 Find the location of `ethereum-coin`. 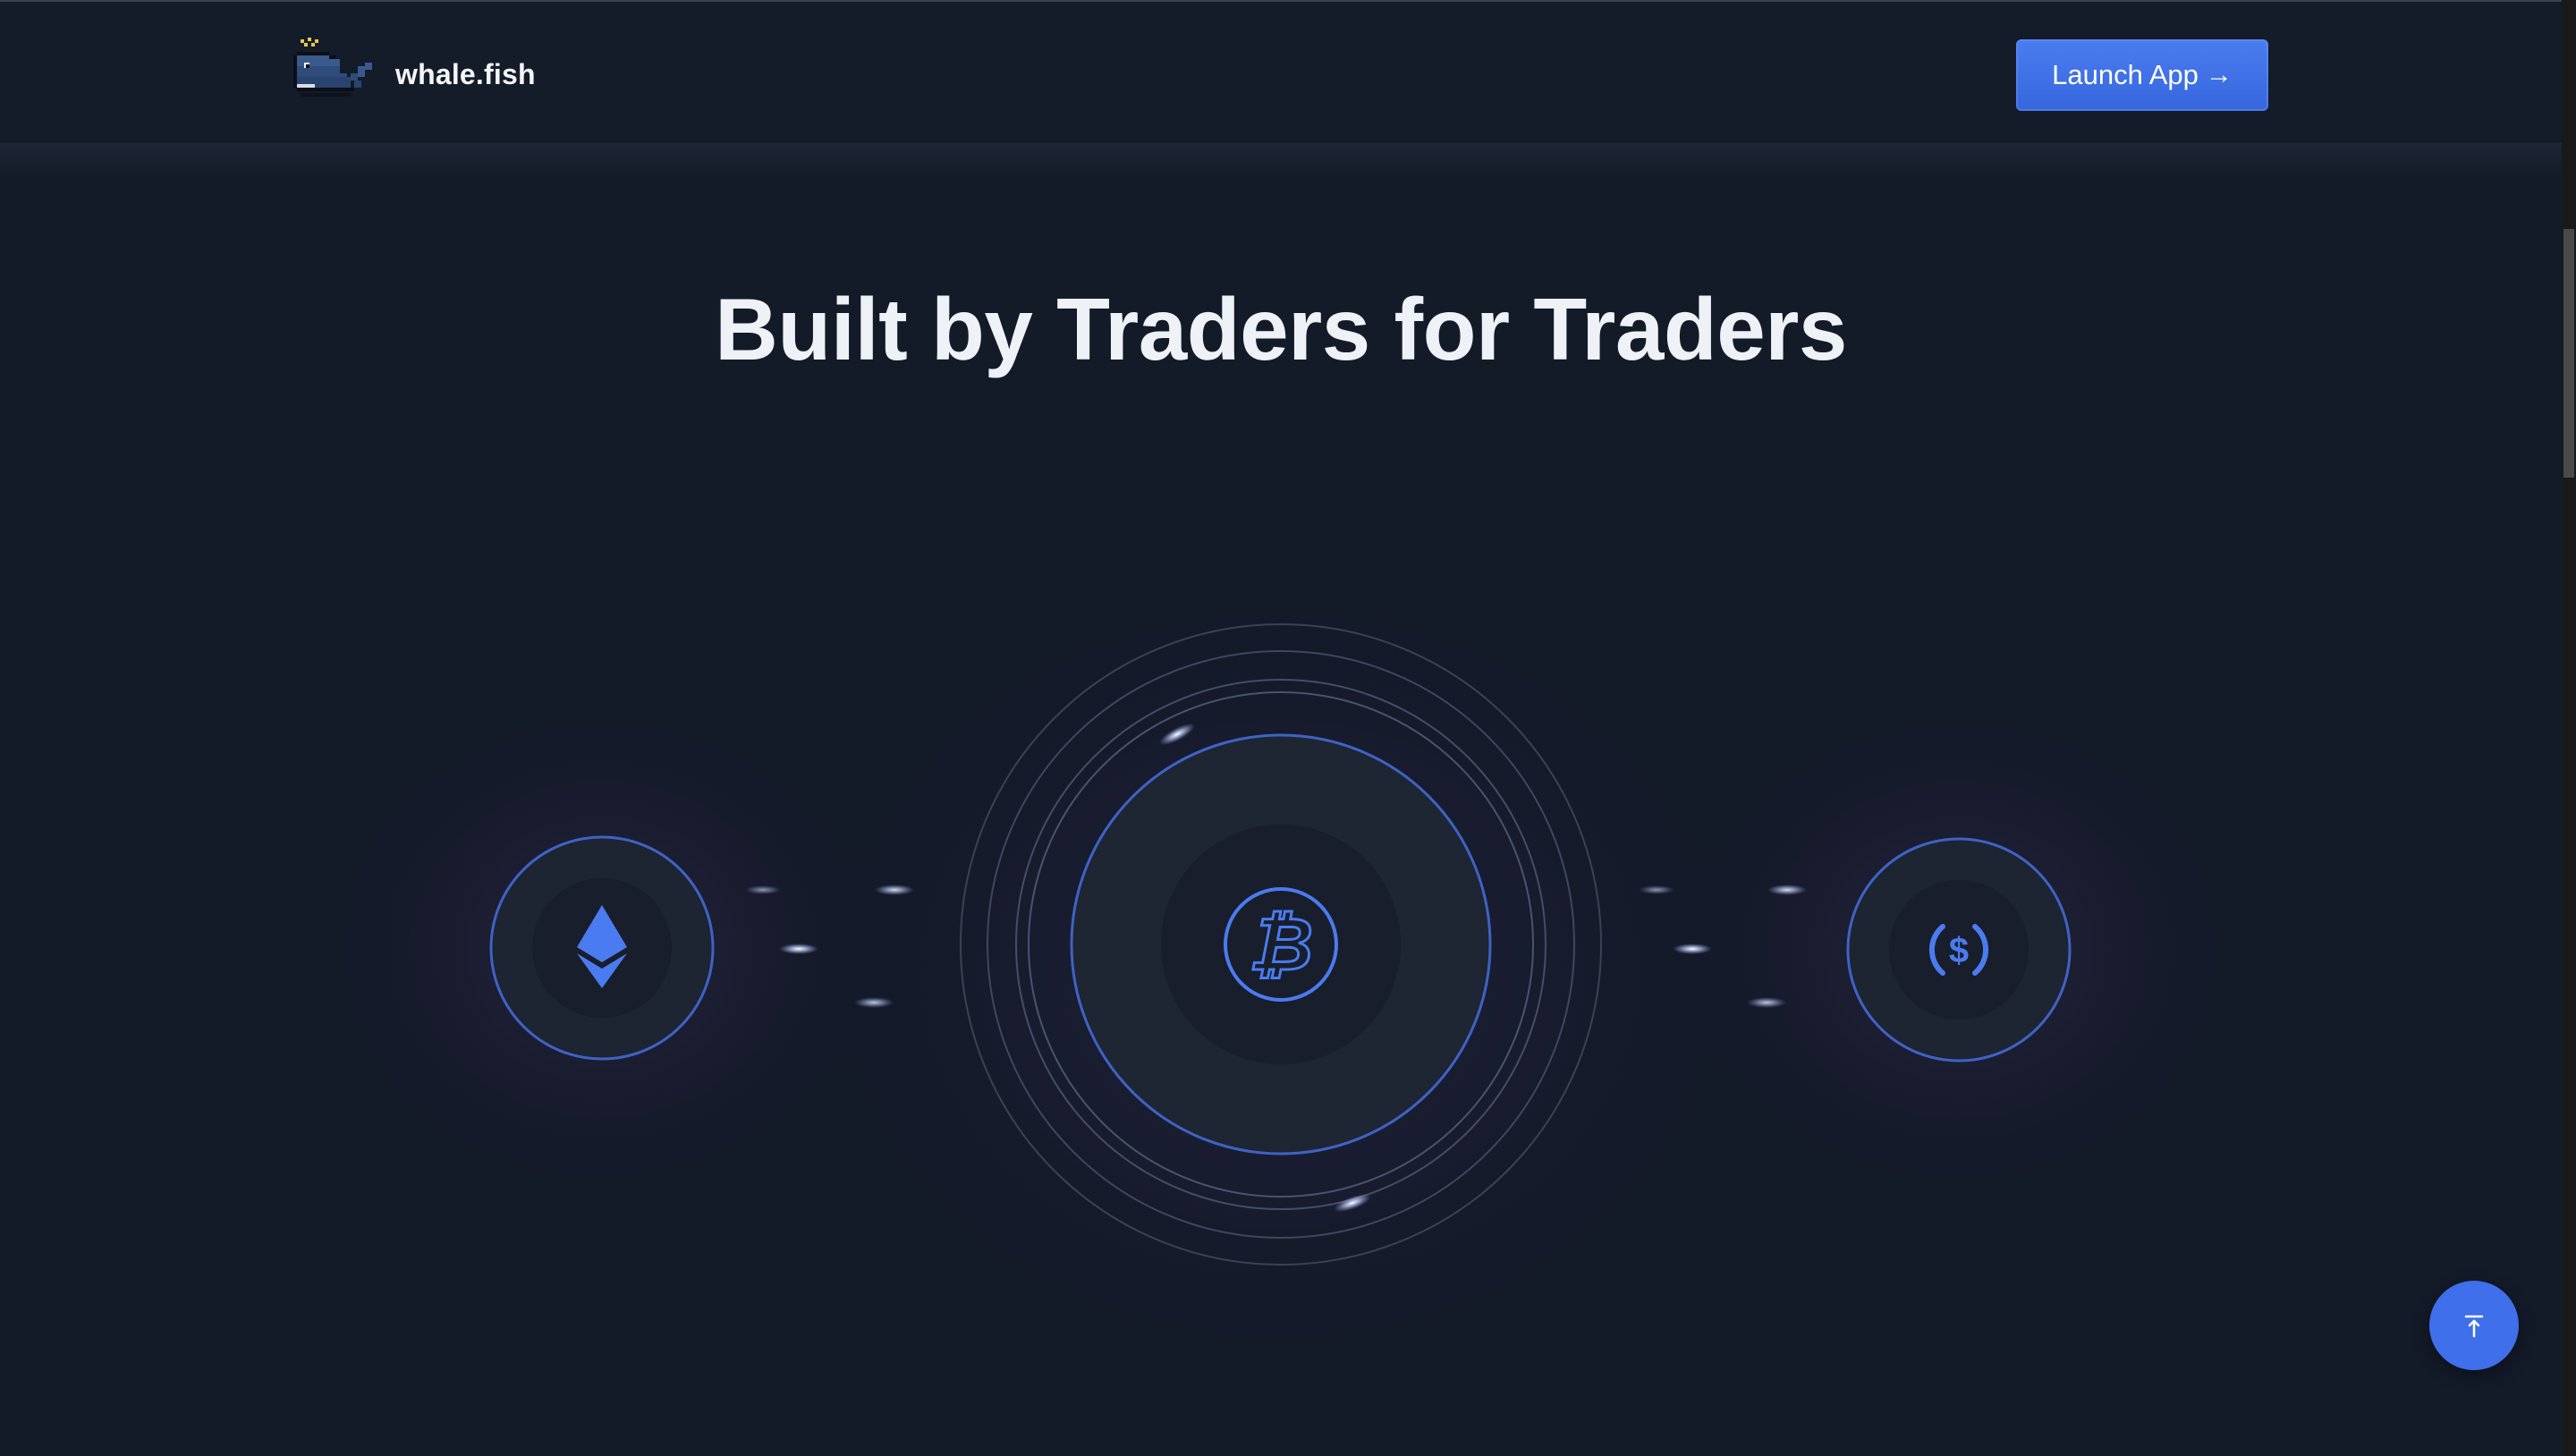

ethereum-coin is located at coordinates (602, 948).